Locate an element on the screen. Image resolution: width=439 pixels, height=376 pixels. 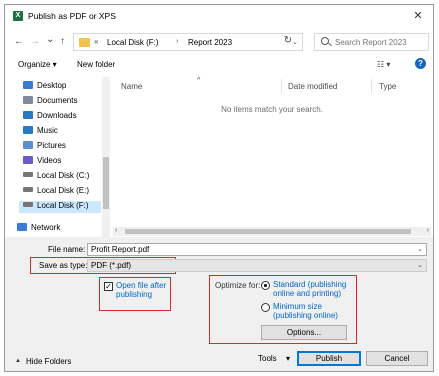
address-bar: « Local Disk (F:) › Report 2023 ⌄ is located at coordinates (188, 42).